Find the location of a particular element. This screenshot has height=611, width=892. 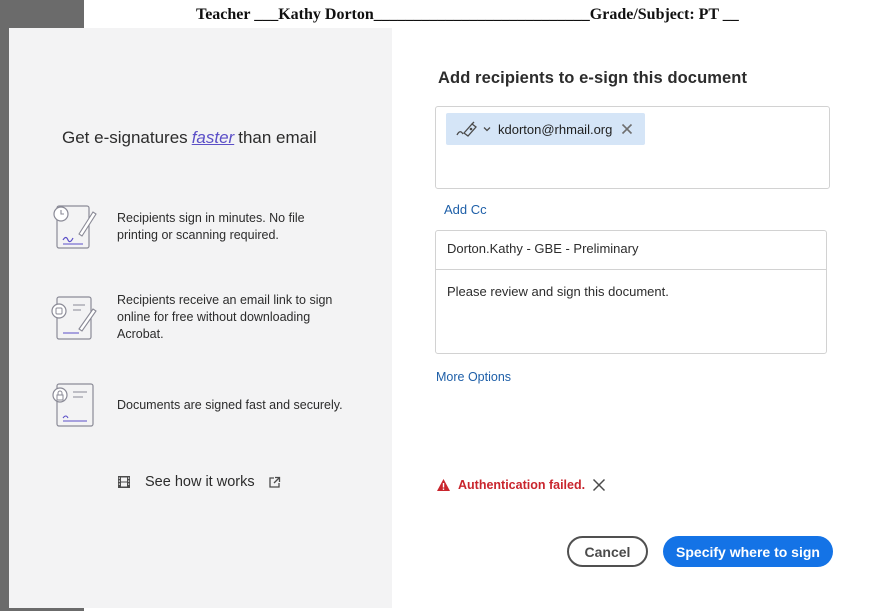

remove-recipient-icon is located at coordinates (627, 129).